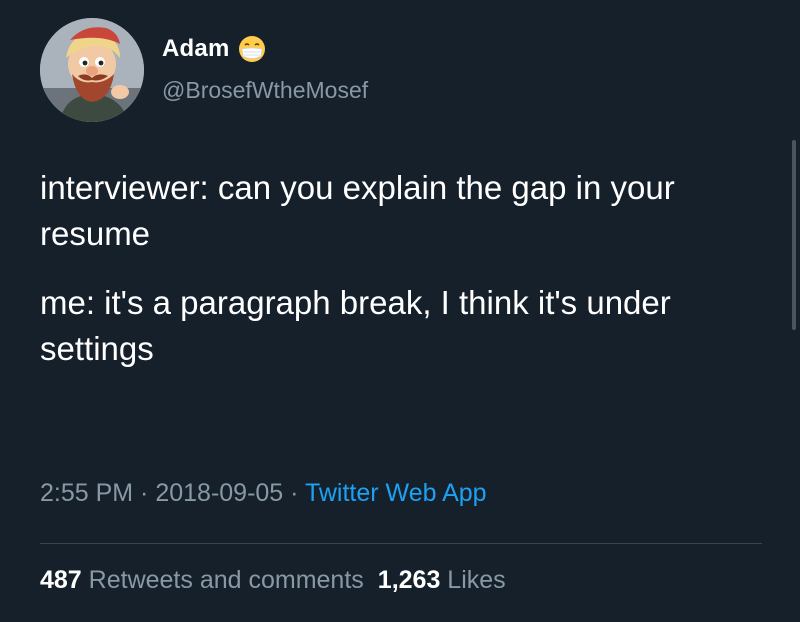  Describe the element at coordinates (473, 580) in the screenshot. I see `likes-label: Likes` at that location.